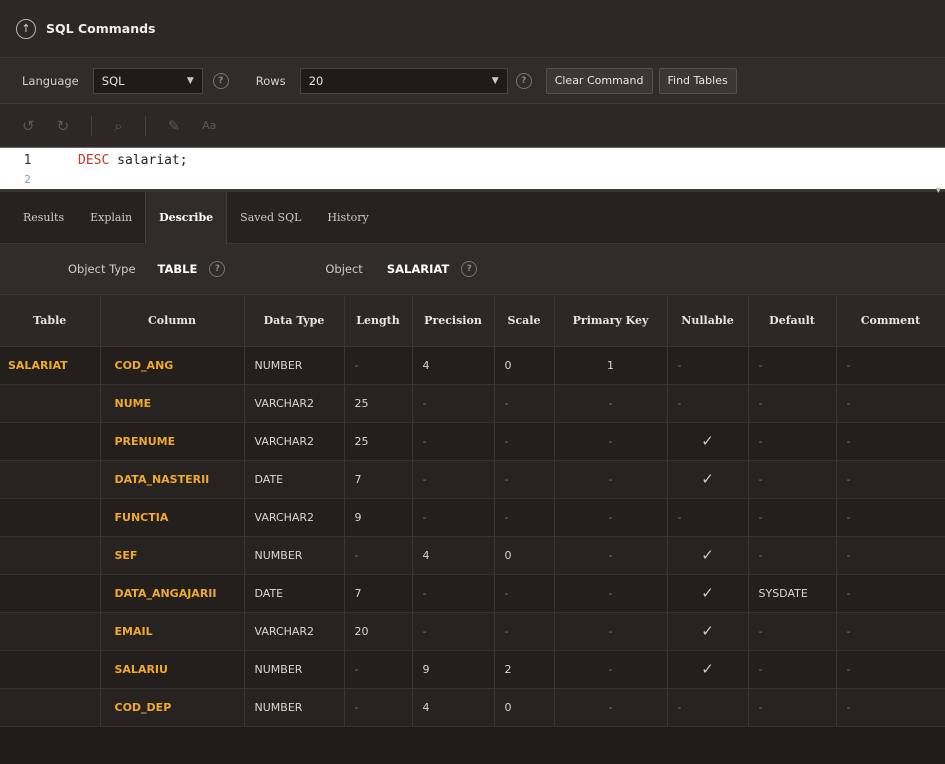 Image resolution: width=945 pixels, height=764 pixels. I want to click on column-header: Nullable, so click(708, 321).